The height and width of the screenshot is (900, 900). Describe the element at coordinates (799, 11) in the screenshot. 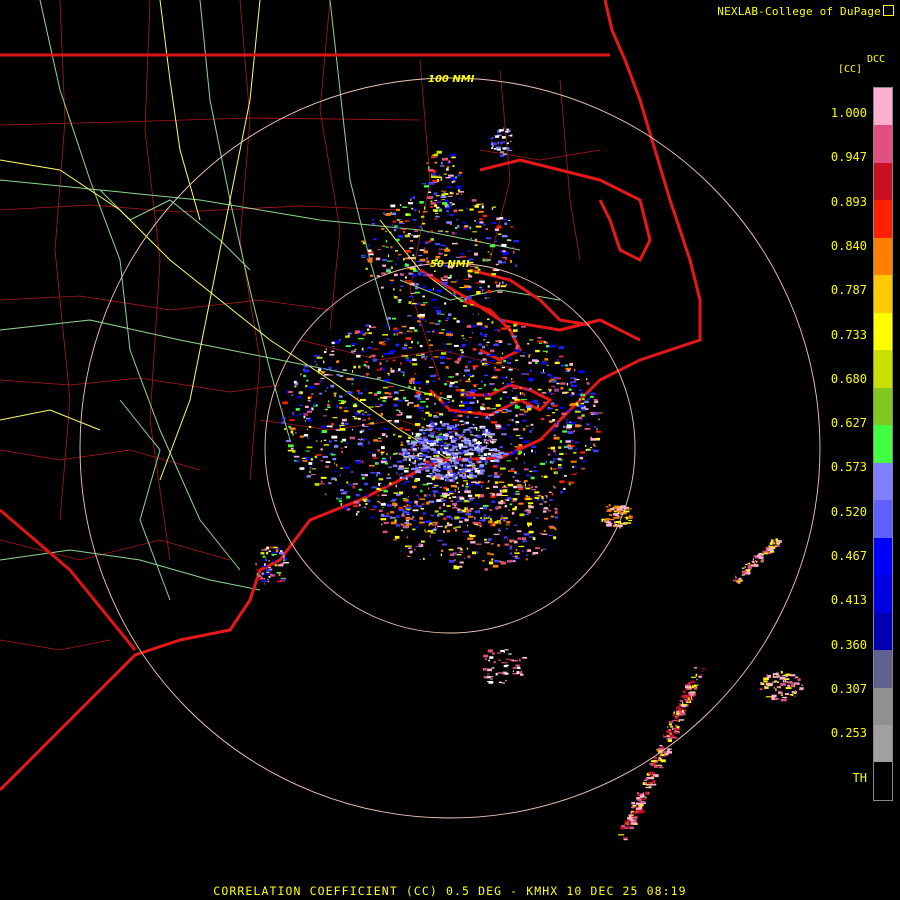

I see `credit-text: NEXLAB-College of DuPage` at that location.